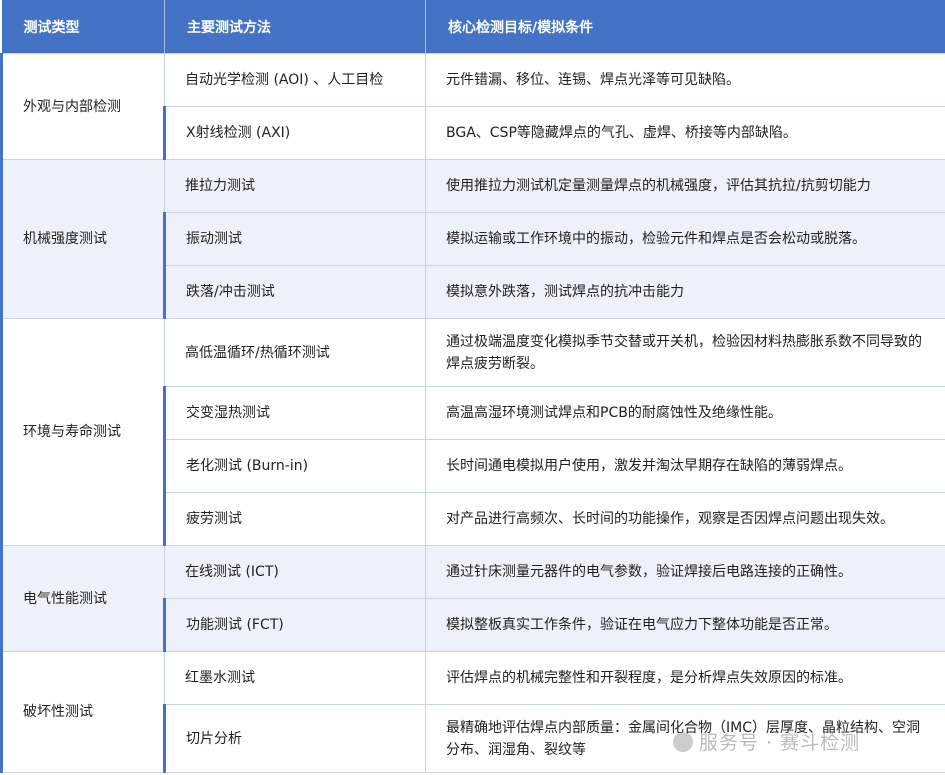  I want to click on method-cell: 切片分析, so click(294, 738).